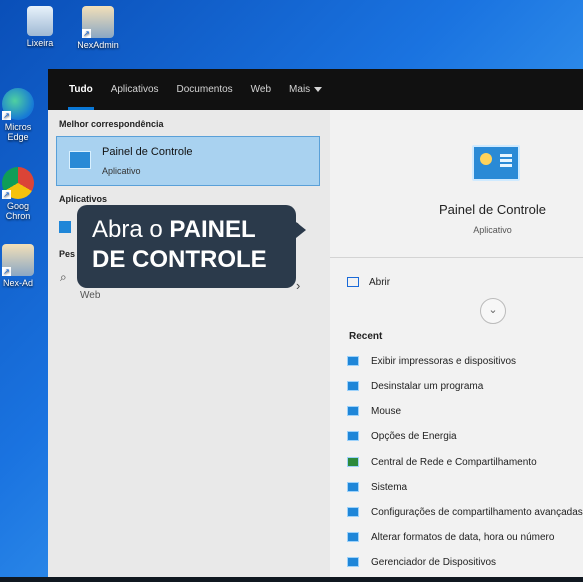 The image size is (583, 582). I want to click on desktop-icon-nex-ad: ↗ Nex-Ad, so click(21, 266).